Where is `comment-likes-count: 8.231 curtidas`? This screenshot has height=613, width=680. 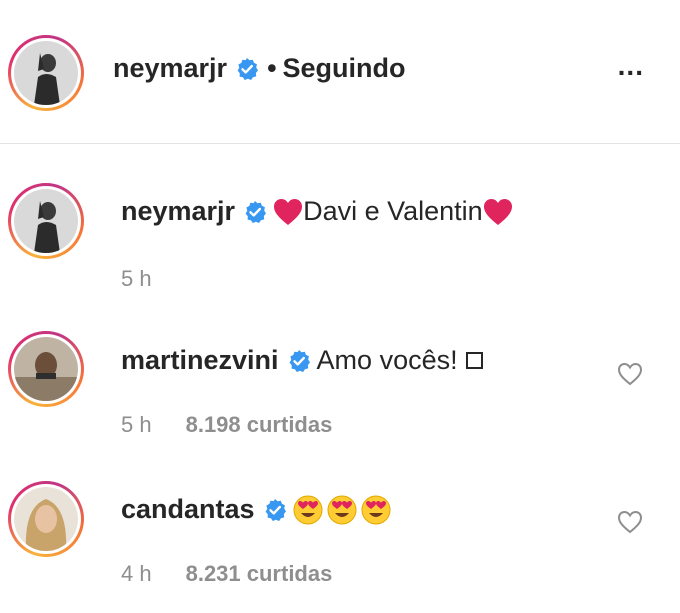 comment-likes-count: 8.231 curtidas is located at coordinates (259, 573).